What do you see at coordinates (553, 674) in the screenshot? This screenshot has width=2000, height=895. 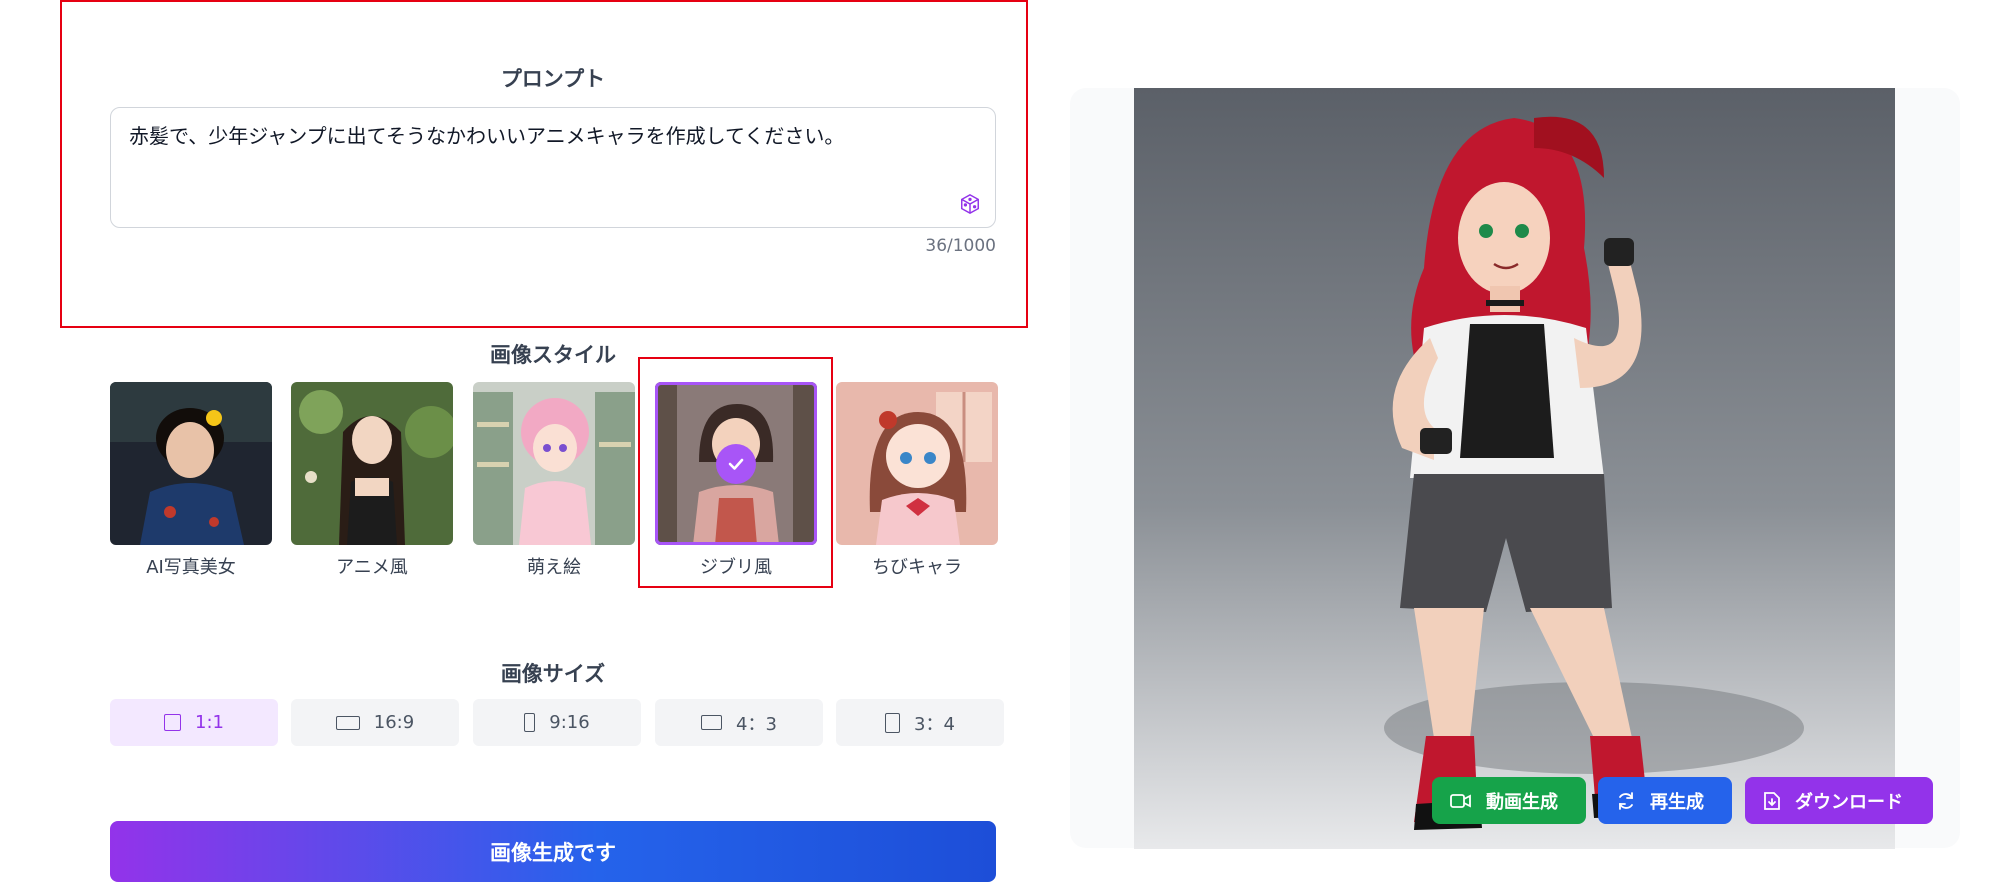 I see `size-title: 画像サイズ` at bounding box center [553, 674].